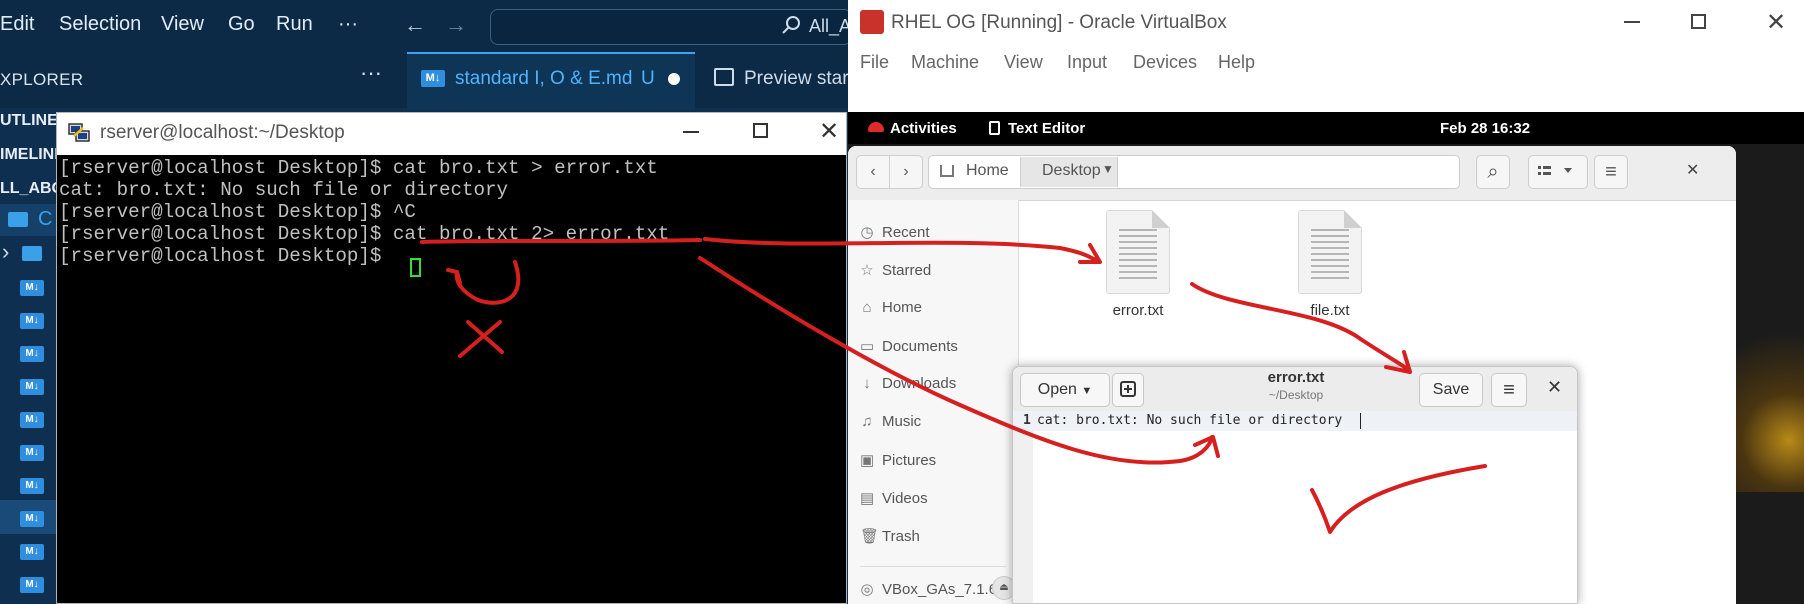 The height and width of the screenshot is (604, 1804). I want to click on vbox-menu-file: File, so click(874, 62).